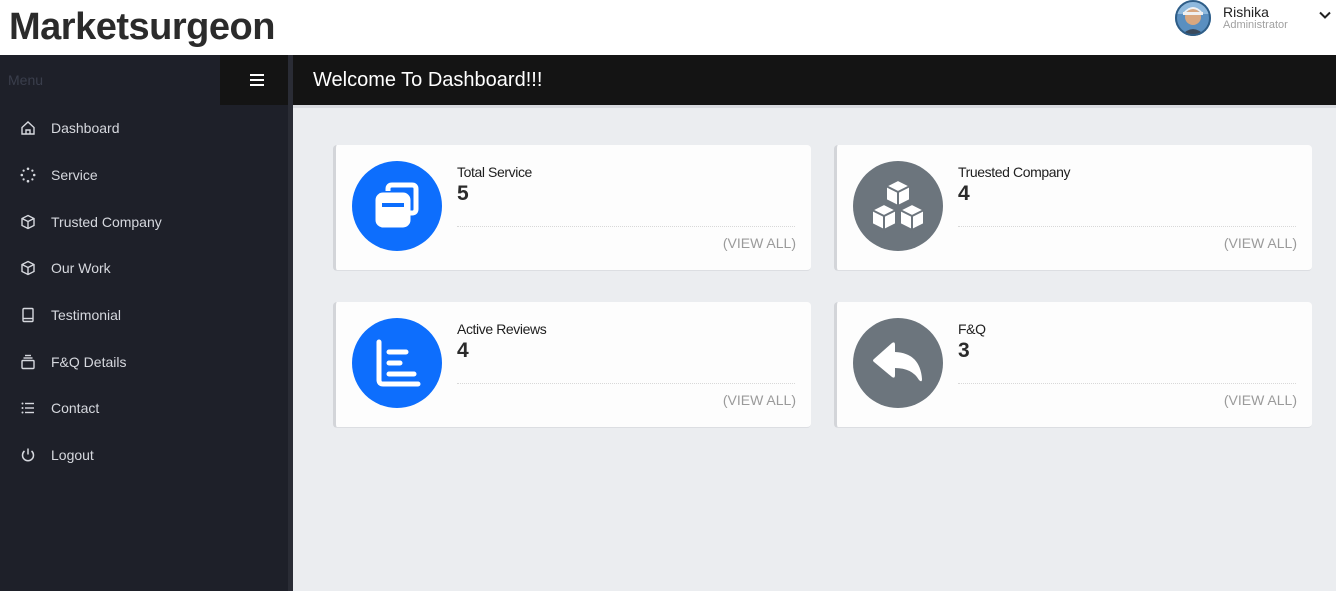 The height and width of the screenshot is (591, 1336). Describe the element at coordinates (106, 221) in the screenshot. I see `sidebar-item-label: Trusted Company` at that location.